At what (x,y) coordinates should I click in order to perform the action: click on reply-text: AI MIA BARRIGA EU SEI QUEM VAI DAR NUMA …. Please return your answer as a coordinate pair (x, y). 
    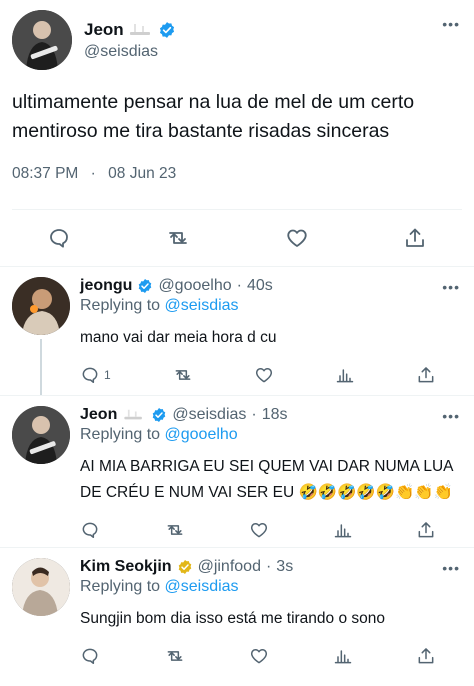
    Looking at the image, I should click on (266, 479).